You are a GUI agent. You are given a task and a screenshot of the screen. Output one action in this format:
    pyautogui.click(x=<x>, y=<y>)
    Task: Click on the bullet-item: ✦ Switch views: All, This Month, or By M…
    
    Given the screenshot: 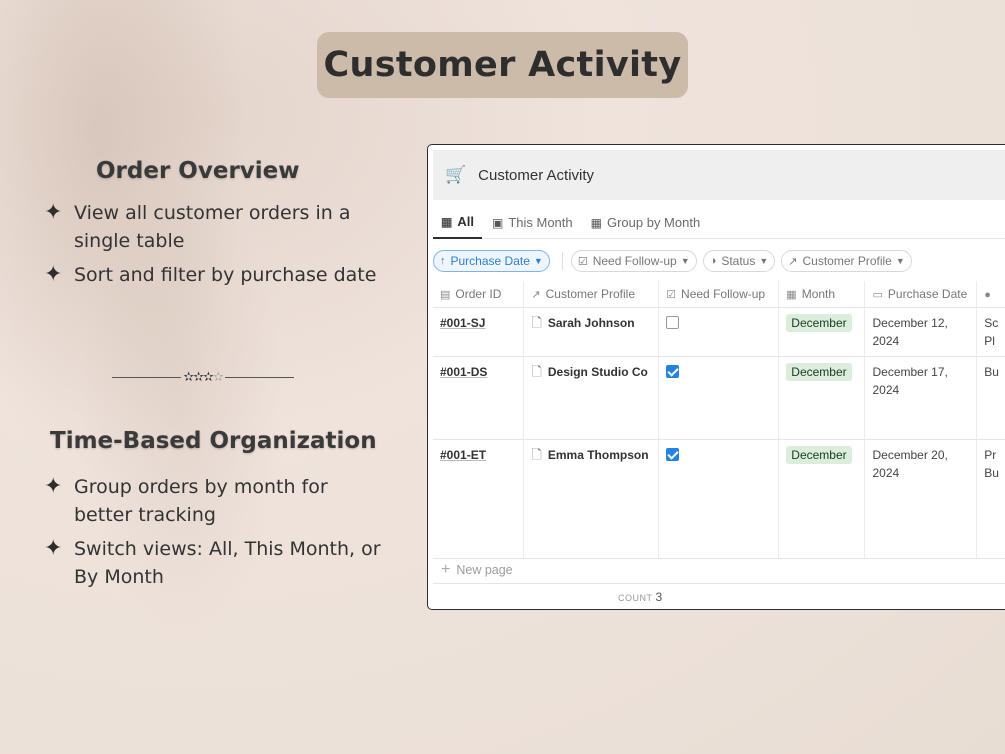 What is the action you would take?
    pyautogui.click(x=214, y=563)
    